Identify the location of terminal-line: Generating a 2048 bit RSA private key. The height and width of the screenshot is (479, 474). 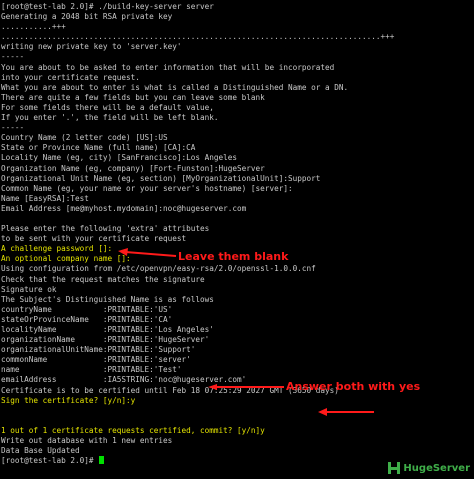
(87, 17).